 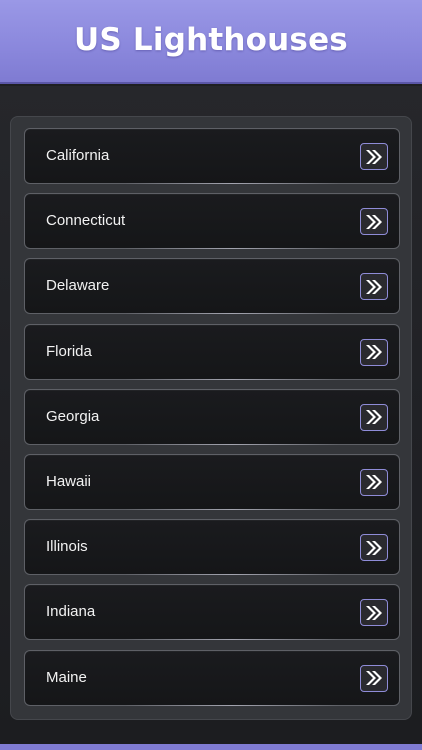 I want to click on list-item-label: Delaware, so click(x=78, y=286).